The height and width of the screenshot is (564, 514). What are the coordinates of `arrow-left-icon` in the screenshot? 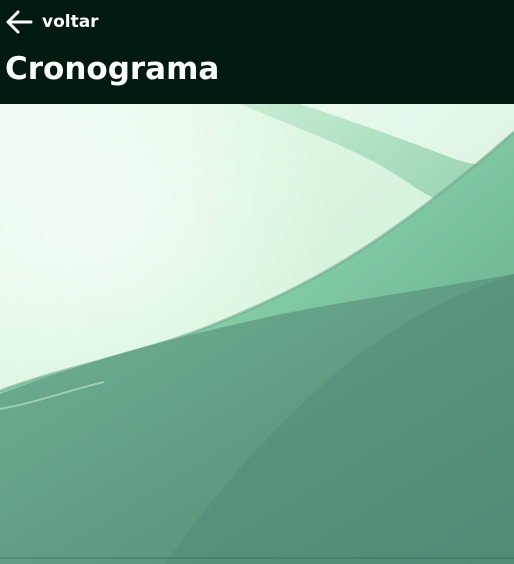 It's located at (19, 22).